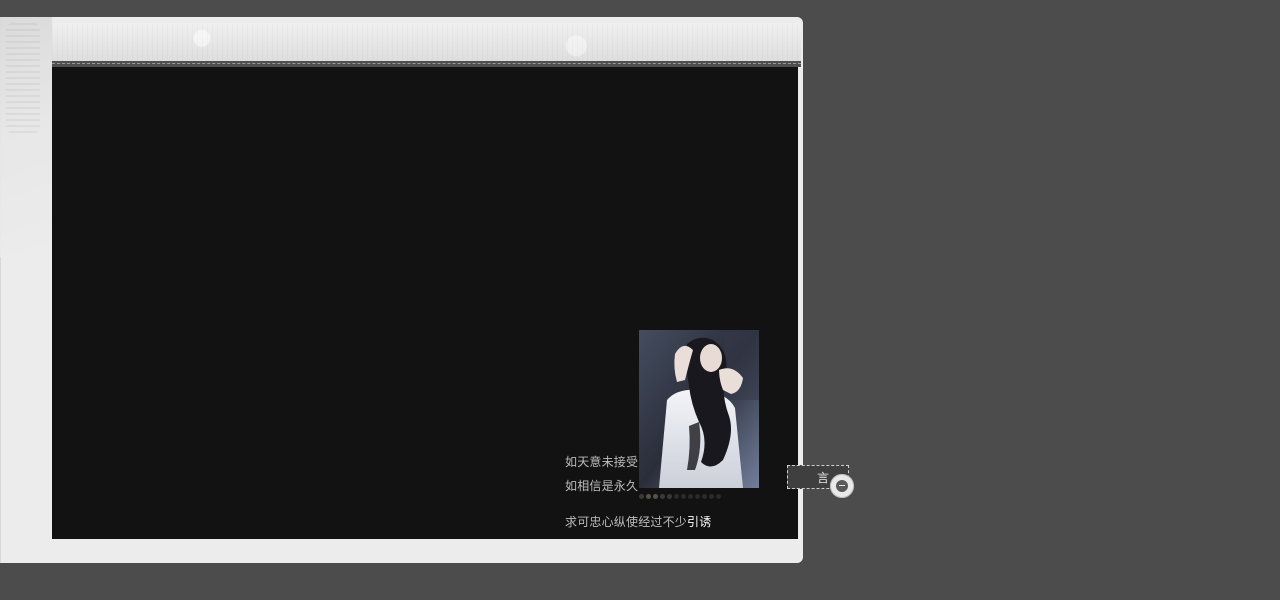  What do you see at coordinates (626, 522) in the screenshot?
I see `lyric-line-3-text: 求可忠心纵使经过不少` at bounding box center [626, 522].